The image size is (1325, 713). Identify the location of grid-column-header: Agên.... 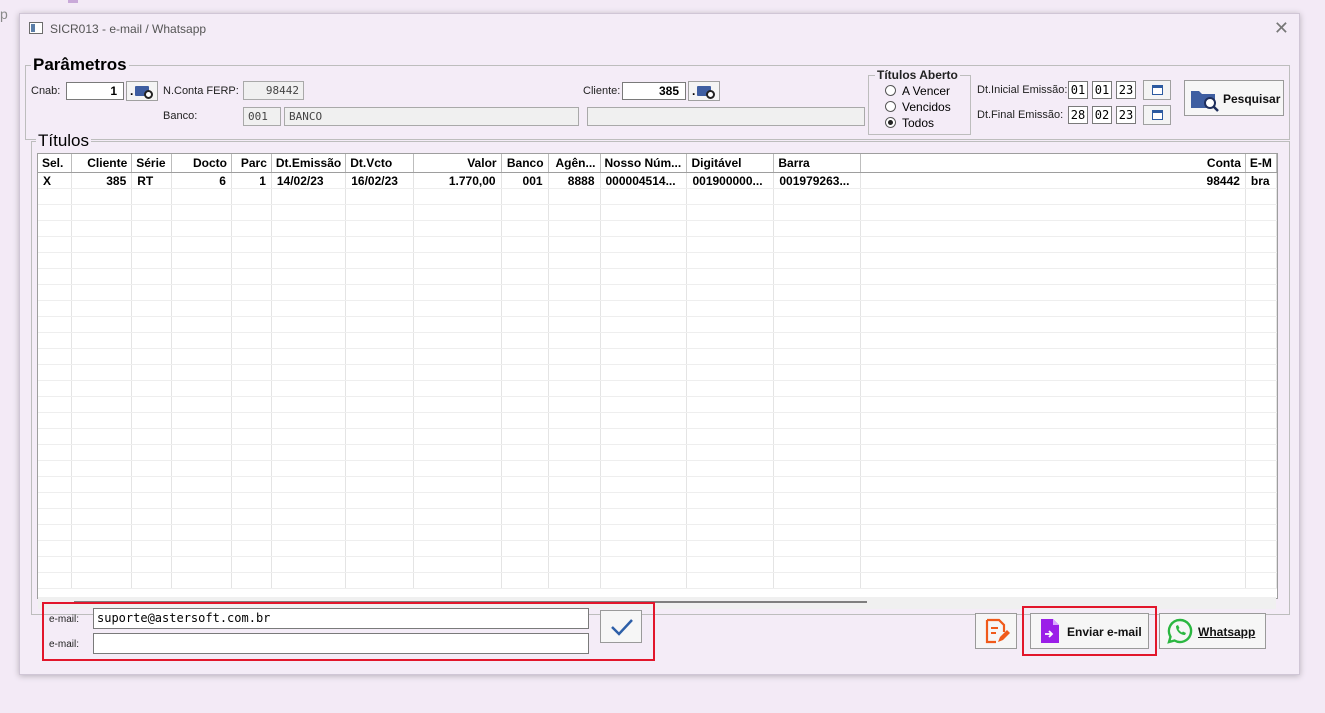
(574, 163).